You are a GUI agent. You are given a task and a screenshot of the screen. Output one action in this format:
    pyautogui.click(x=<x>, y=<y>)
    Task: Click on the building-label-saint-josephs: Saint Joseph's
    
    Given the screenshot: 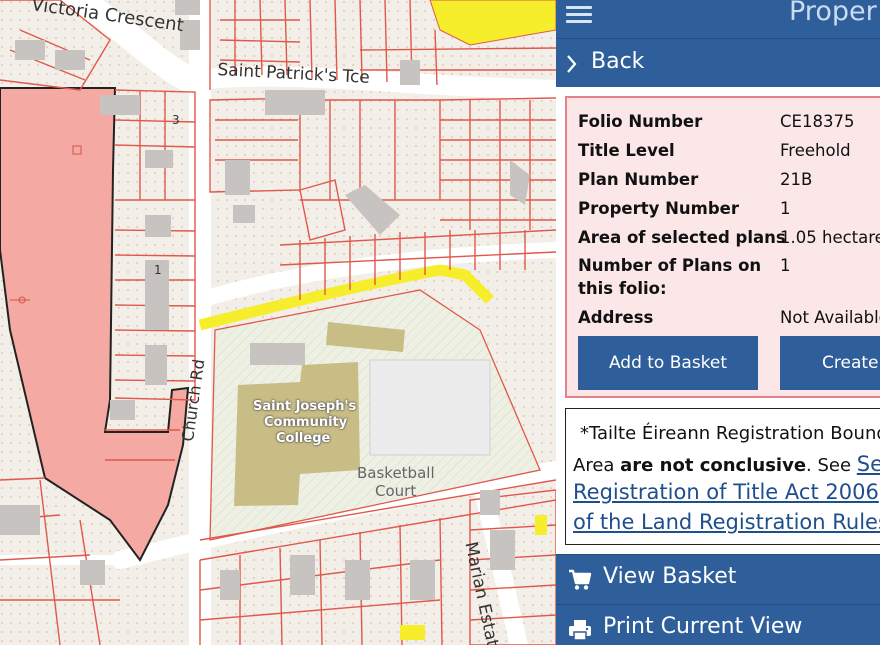 What is the action you would take?
    pyautogui.click(x=305, y=406)
    